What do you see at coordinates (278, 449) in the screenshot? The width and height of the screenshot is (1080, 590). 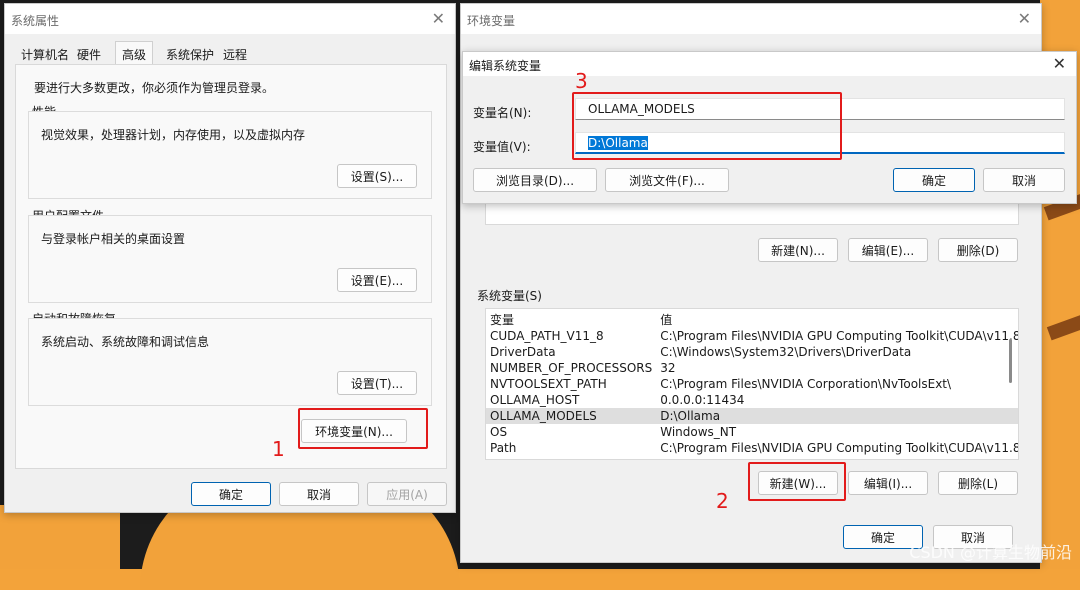 I see `step1-number: 1` at bounding box center [278, 449].